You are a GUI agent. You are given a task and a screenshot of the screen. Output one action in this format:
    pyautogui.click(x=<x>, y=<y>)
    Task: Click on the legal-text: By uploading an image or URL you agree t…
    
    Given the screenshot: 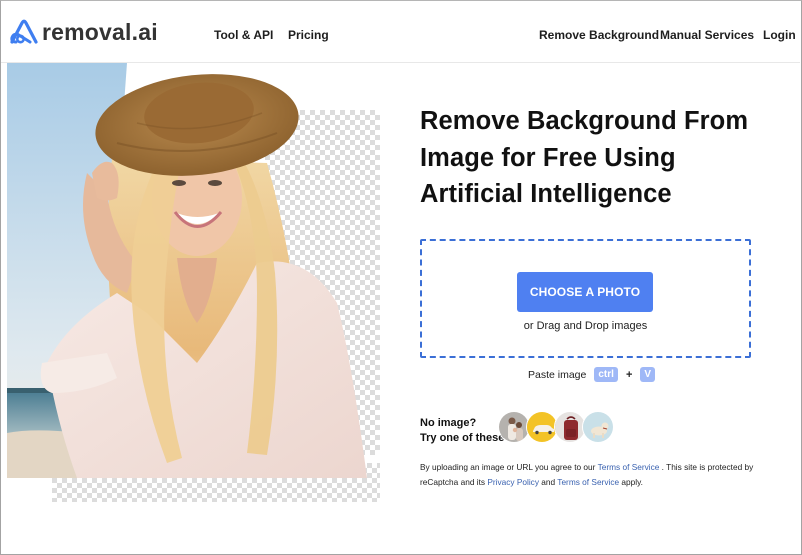 What is the action you would take?
    pyautogui.click(x=509, y=467)
    